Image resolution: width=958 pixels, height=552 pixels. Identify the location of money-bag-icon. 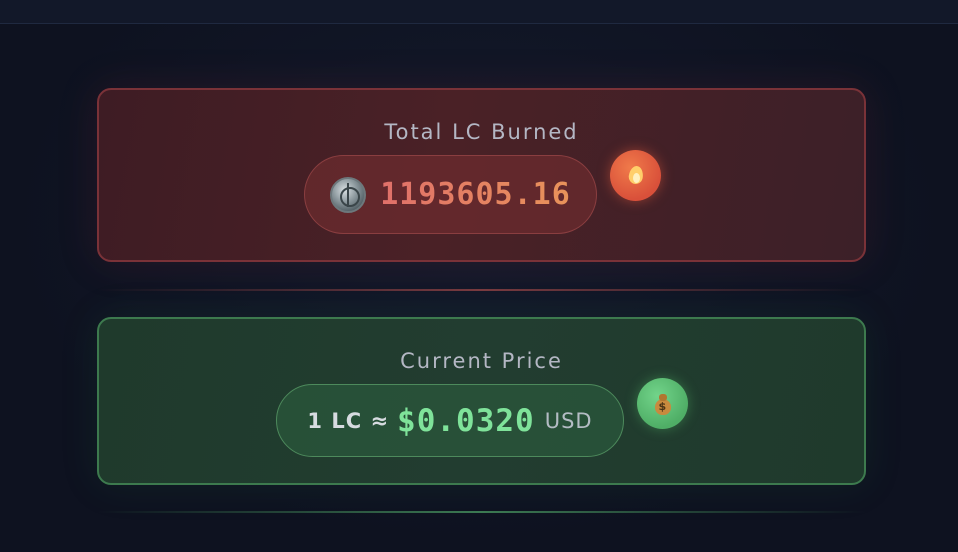
(662, 403).